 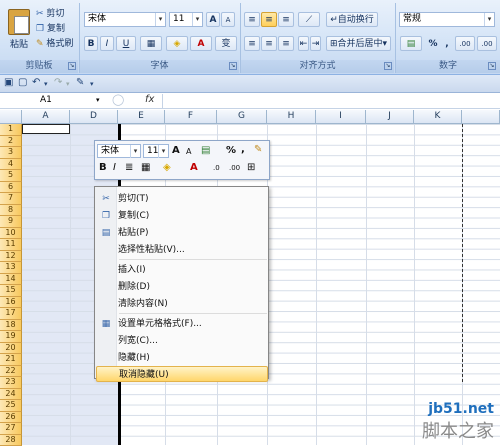 I want to click on name-box: A1 ▾, so click(x=54, y=101).